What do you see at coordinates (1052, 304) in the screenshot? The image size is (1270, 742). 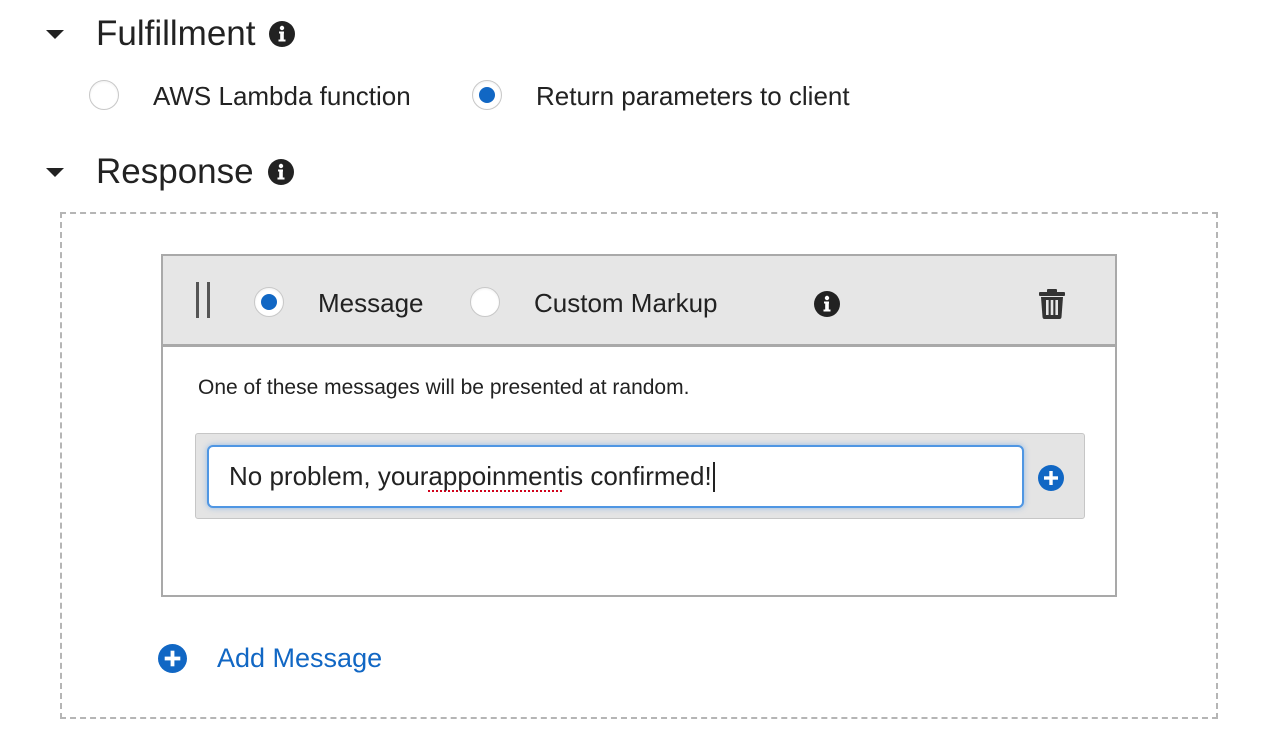 I see `trash-icon` at bounding box center [1052, 304].